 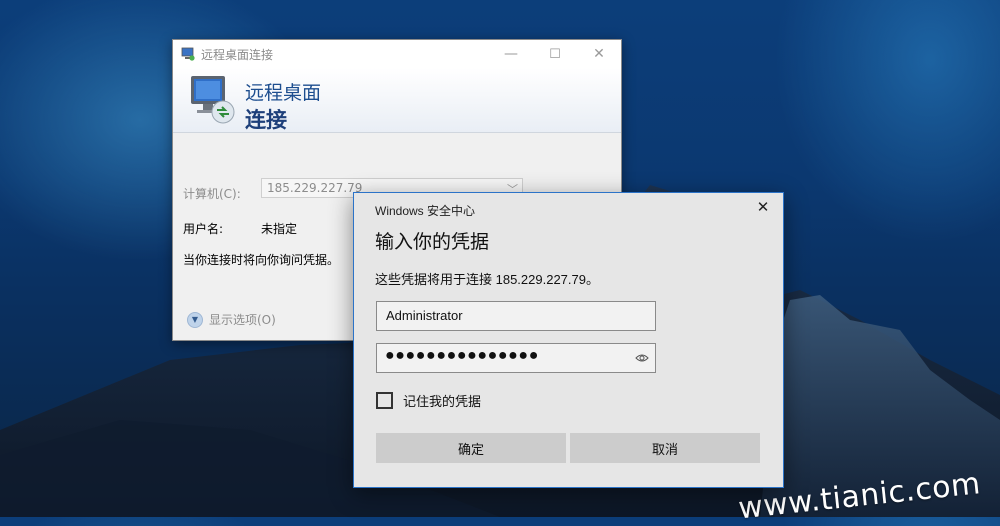 I want to click on remember-label: 记住我的凭据, so click(x=442, y=401).